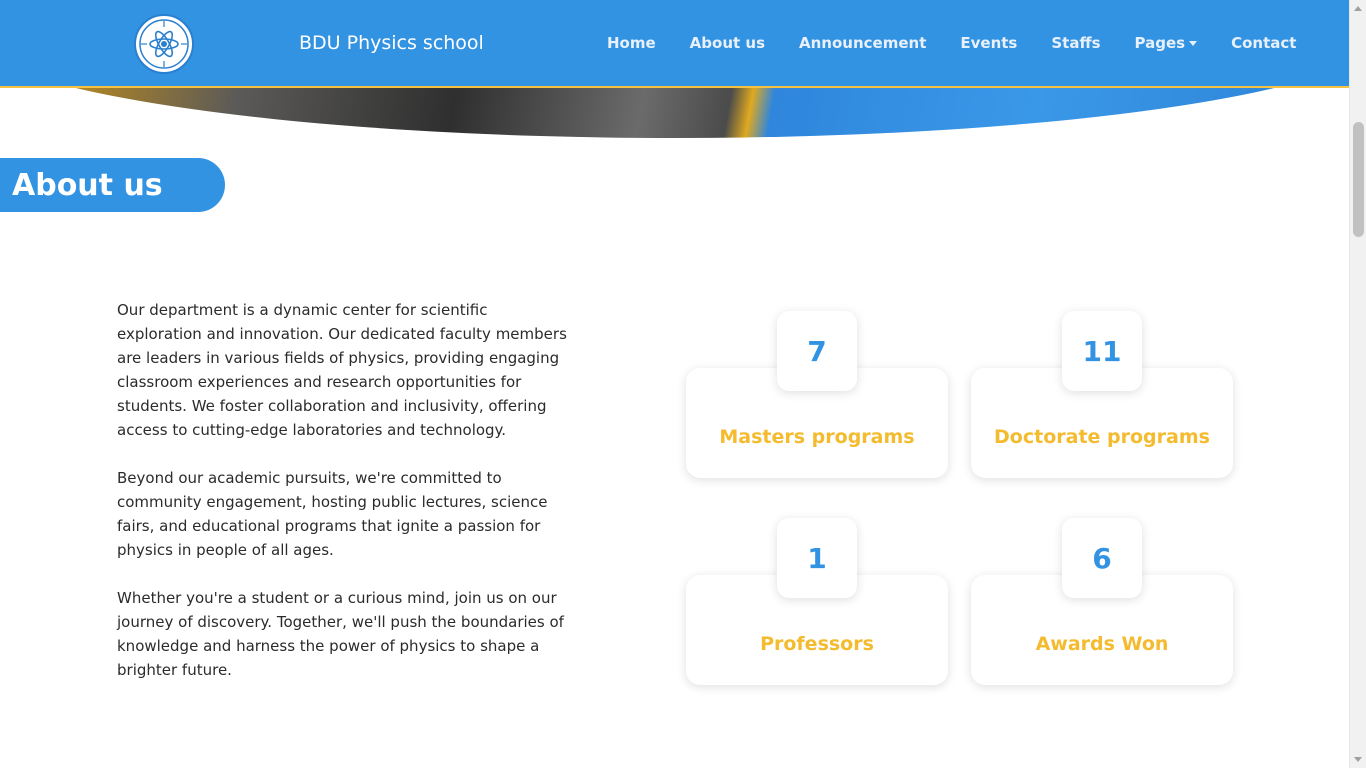 Image resolution: width=1366 pixels, height=768 pixels. Describe the element at coordinates (391, 43) in the screenshot. I see `site-brand: BDU Physics school` at that location.